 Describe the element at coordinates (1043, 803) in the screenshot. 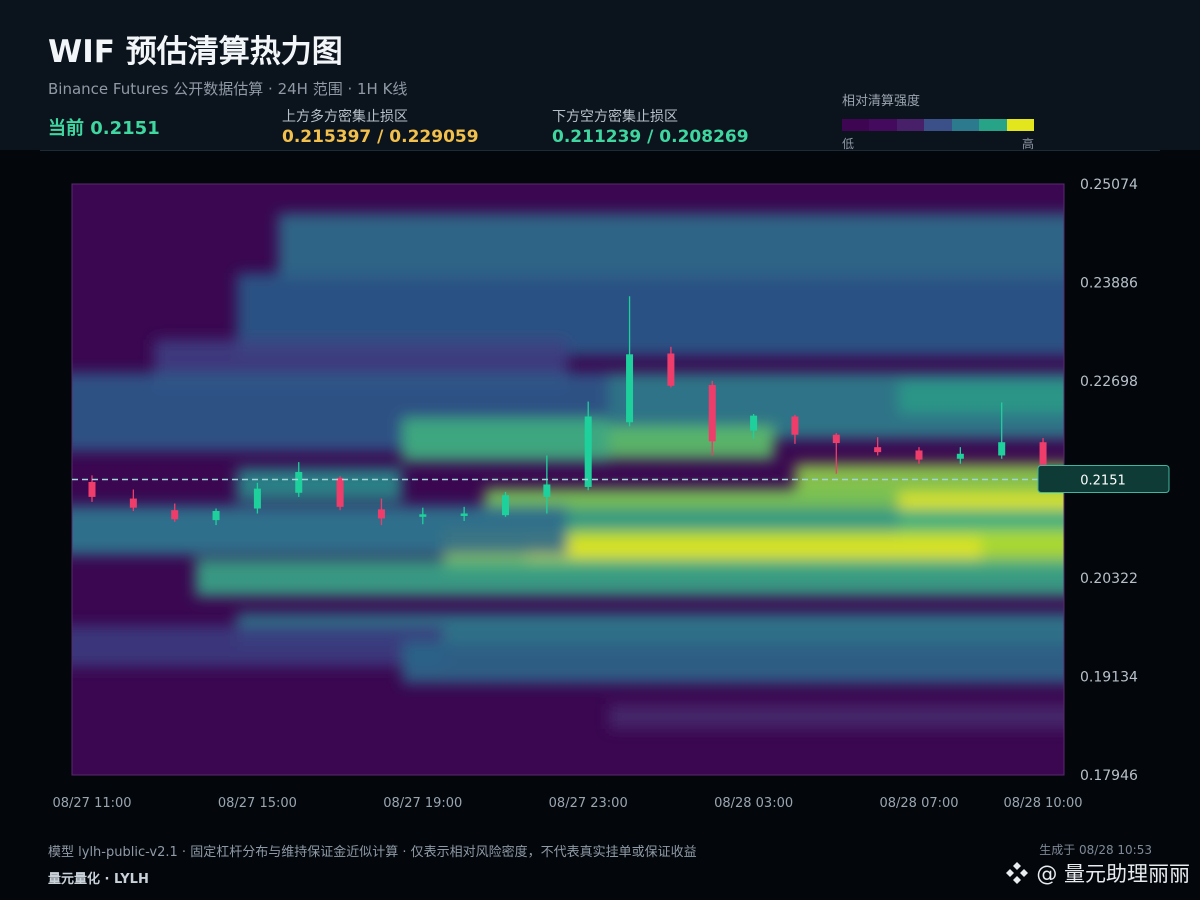

I see `x-tick-label-6: 08/28 10:00` at that location.